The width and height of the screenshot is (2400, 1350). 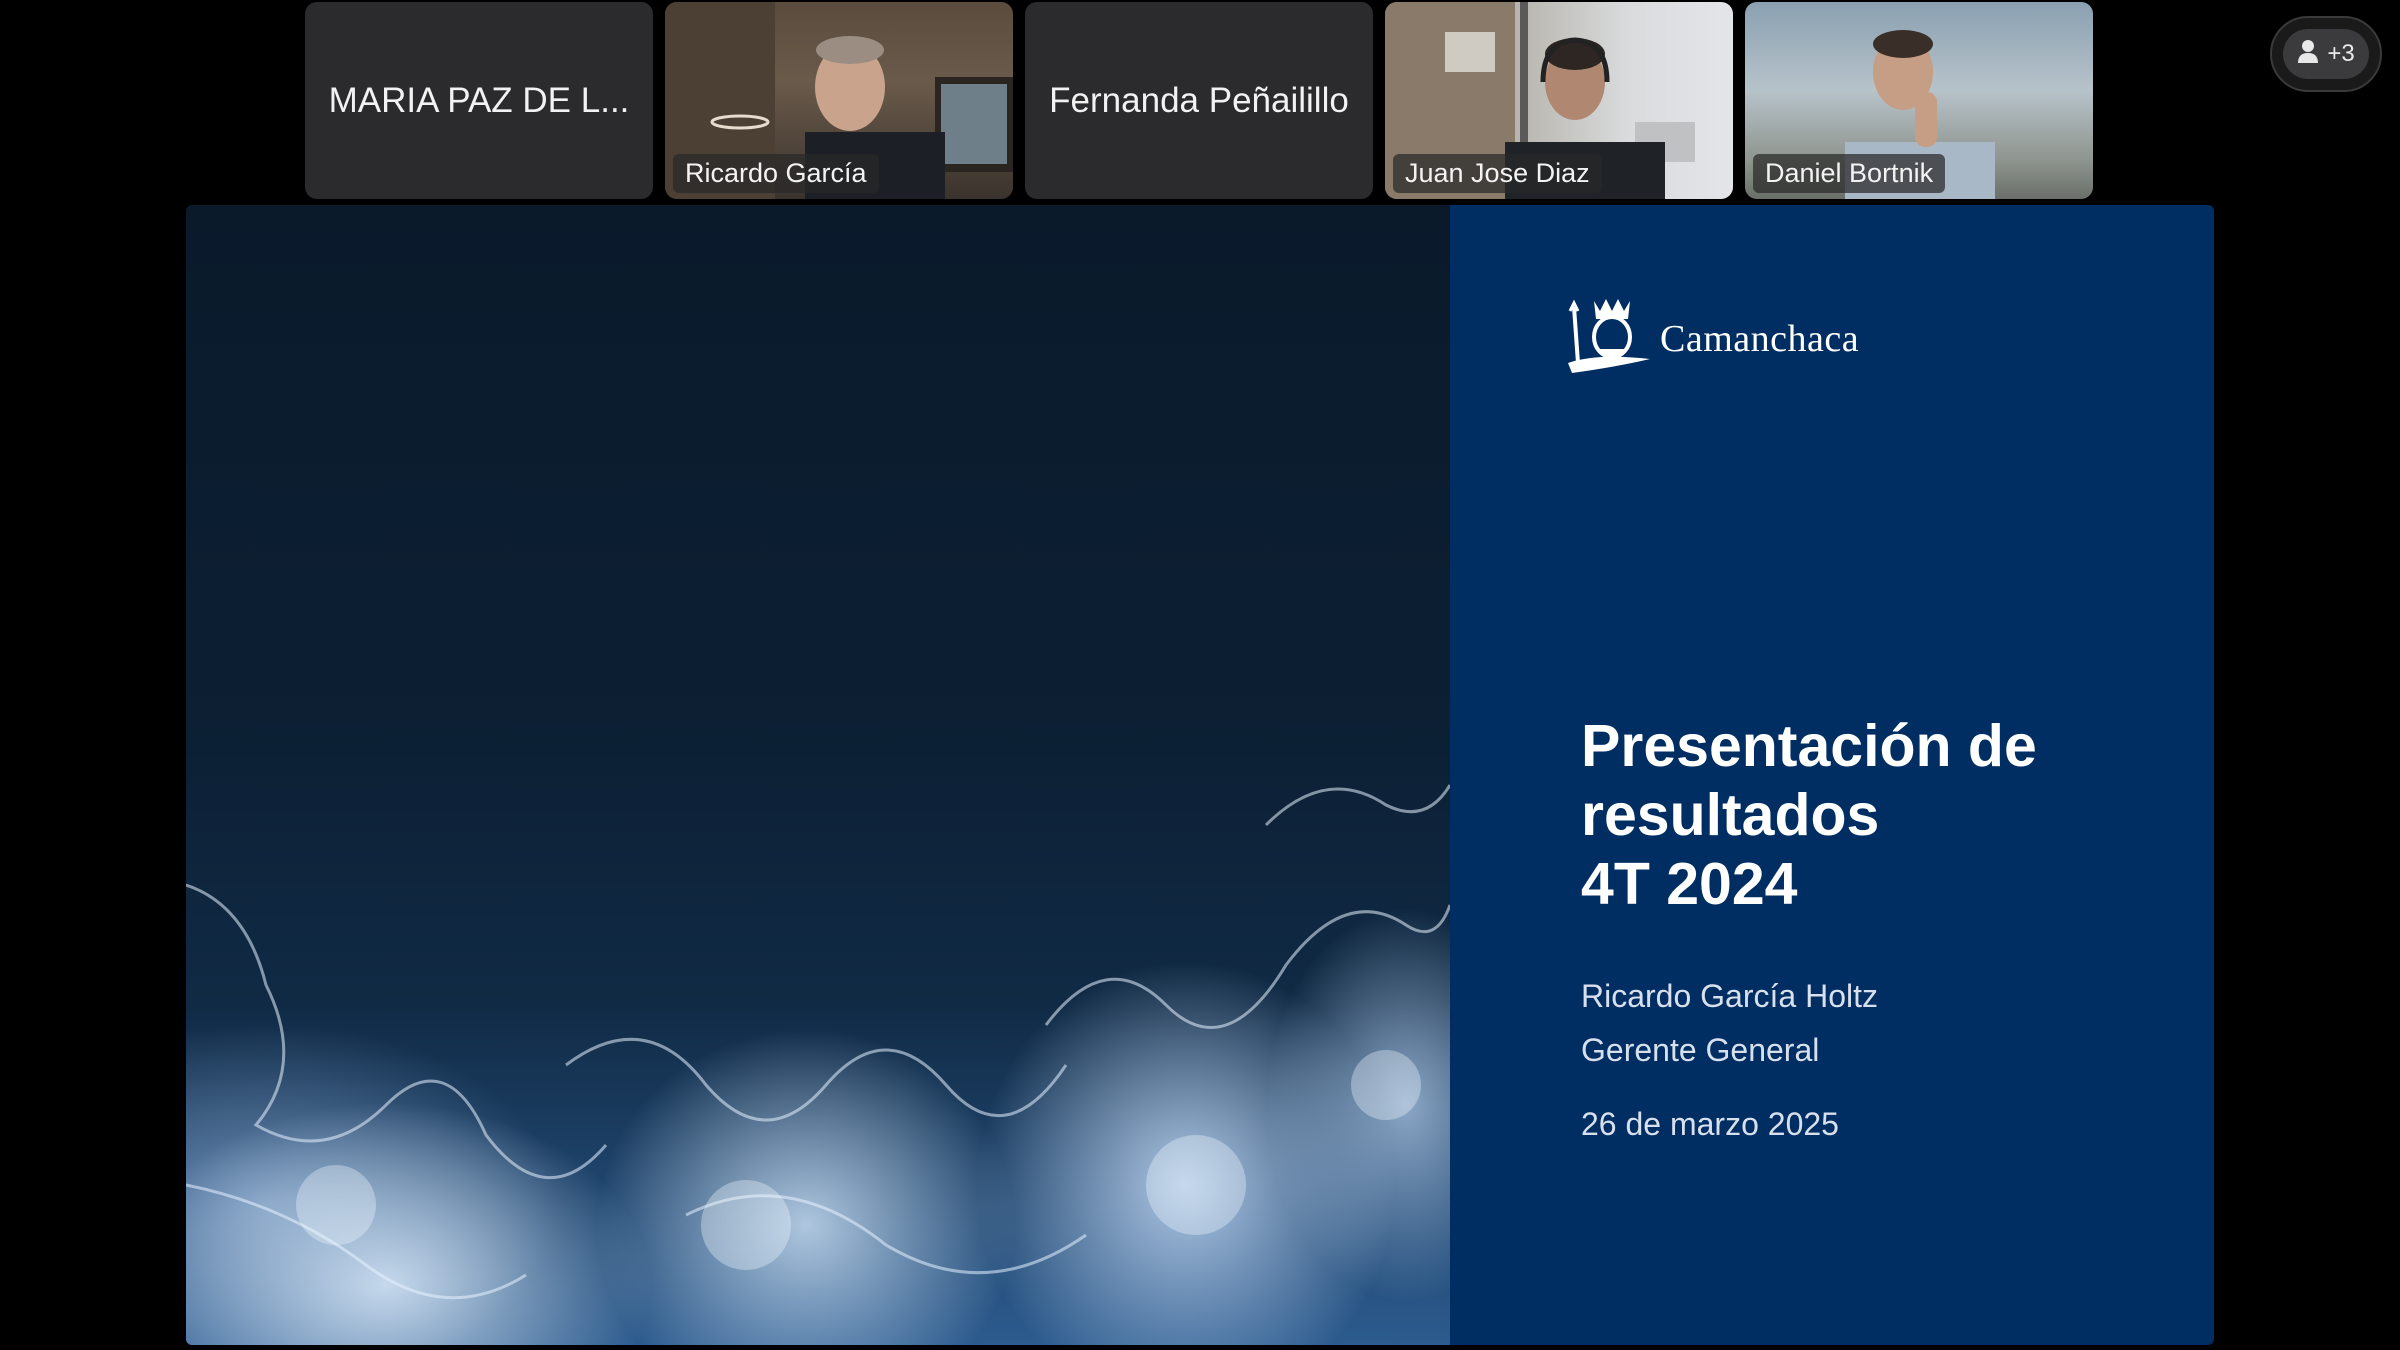 What do you see at coordinates (1729, 996) in the screenshot?
I see `presenter-name: Ricardo García Holtz` at bounding box center [1729, 996].